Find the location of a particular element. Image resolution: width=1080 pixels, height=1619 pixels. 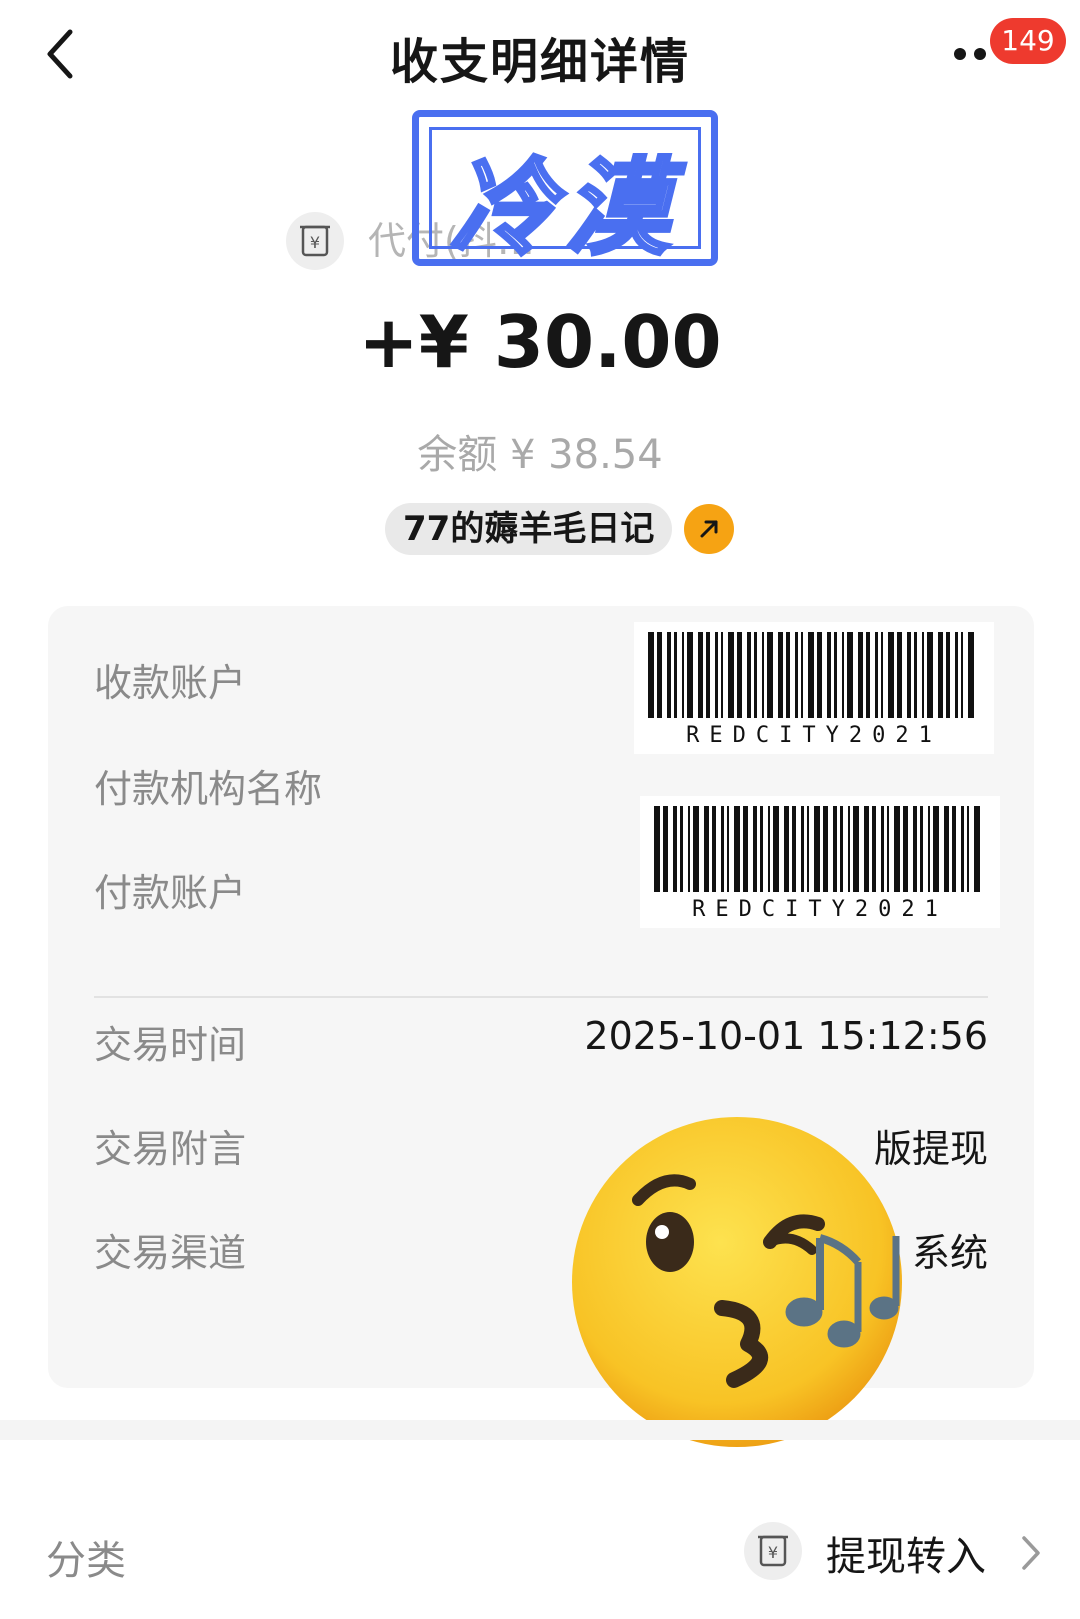

trade-time-value: 2025-10-01 15:12:56 is located at coordinates (786, 1036).